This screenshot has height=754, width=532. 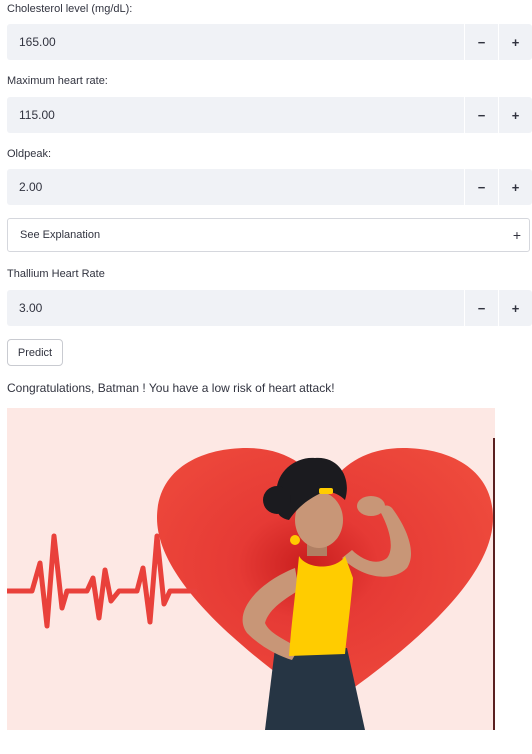 What do you see at coordinates (321, 606) in the screenshot?
I see `yellow-top-shape` at bounding box center [321, 606].